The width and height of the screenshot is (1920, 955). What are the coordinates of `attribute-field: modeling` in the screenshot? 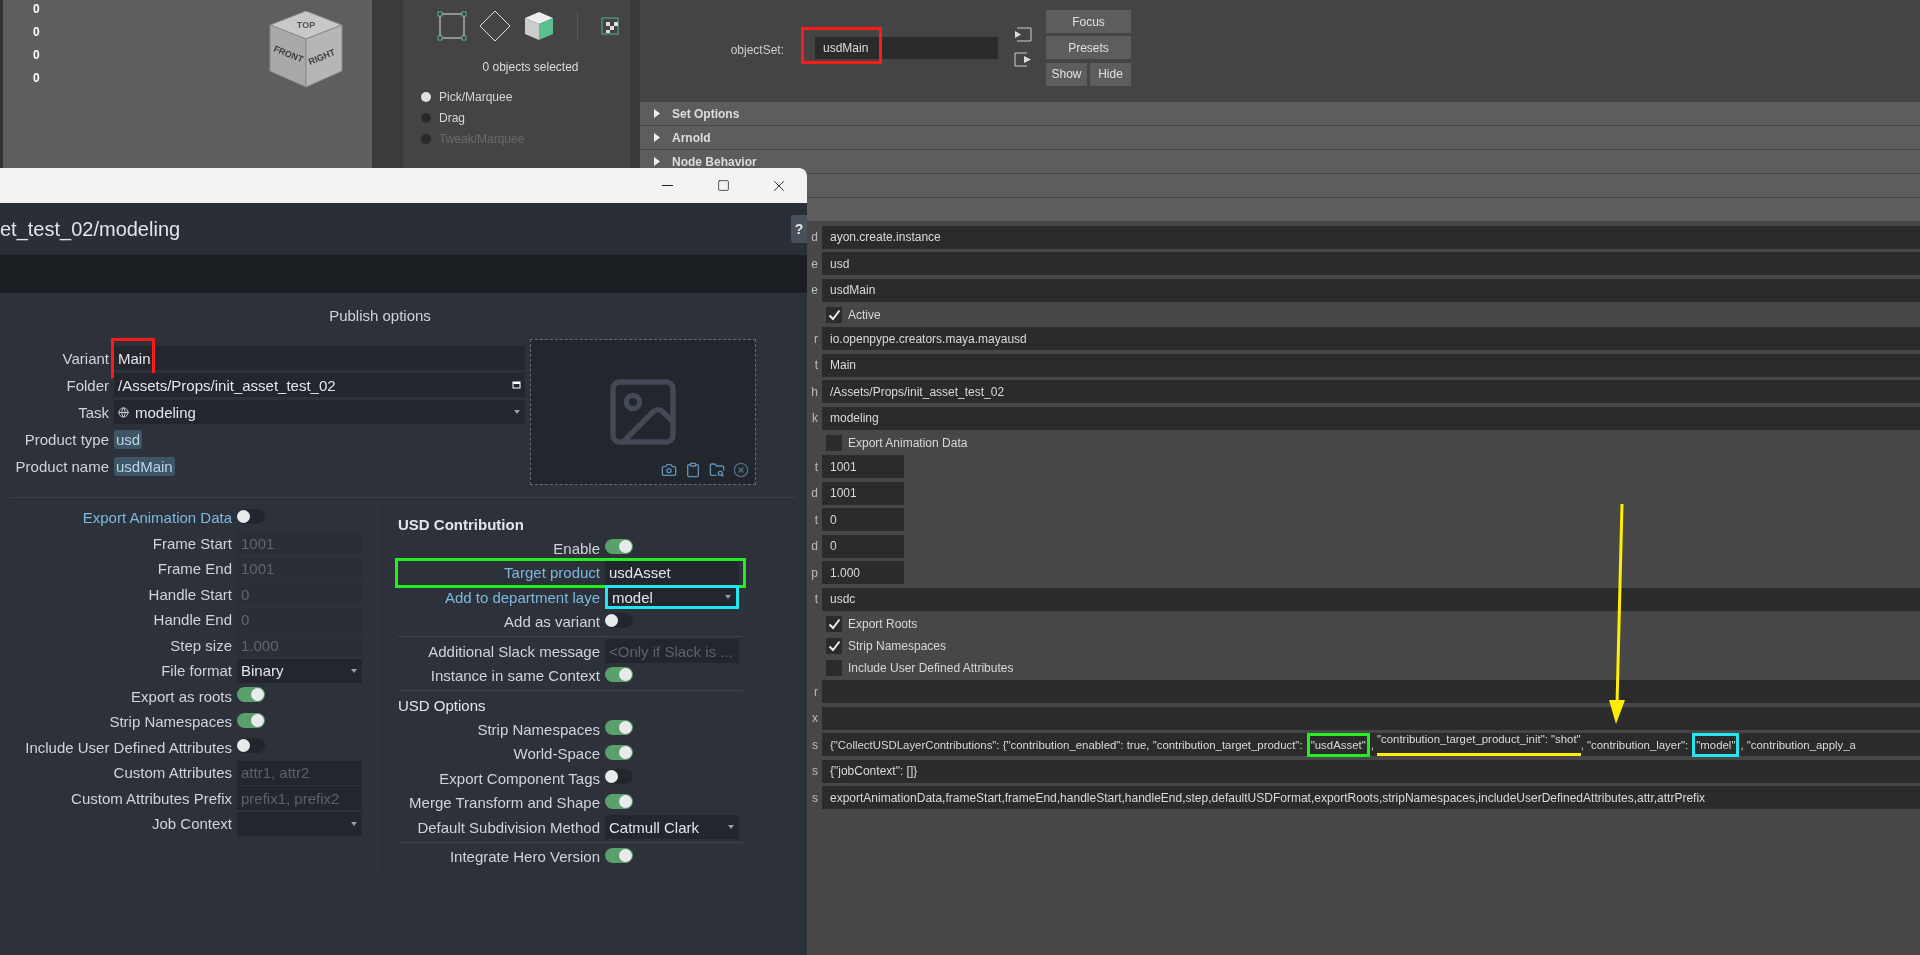 It's located at (1371, 418).